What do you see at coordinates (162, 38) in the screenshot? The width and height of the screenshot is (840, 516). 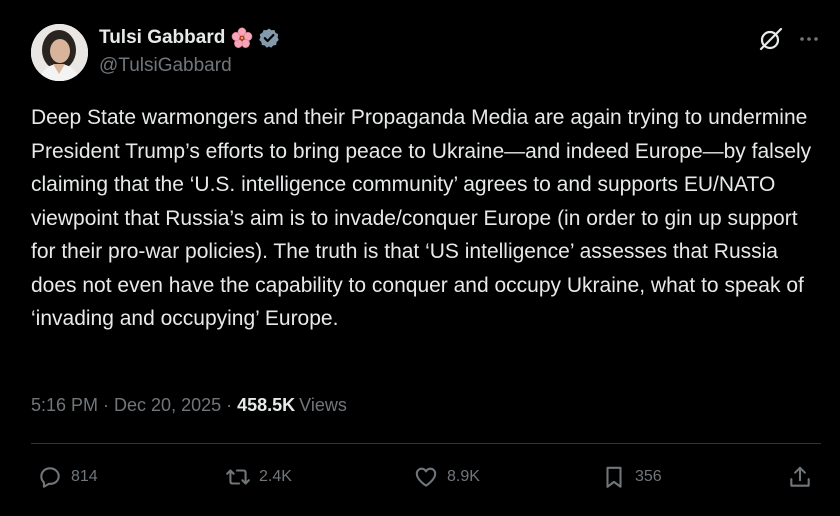 I see `author-display-name: Tulsi Gabbard` at bounding box center [162, 38].